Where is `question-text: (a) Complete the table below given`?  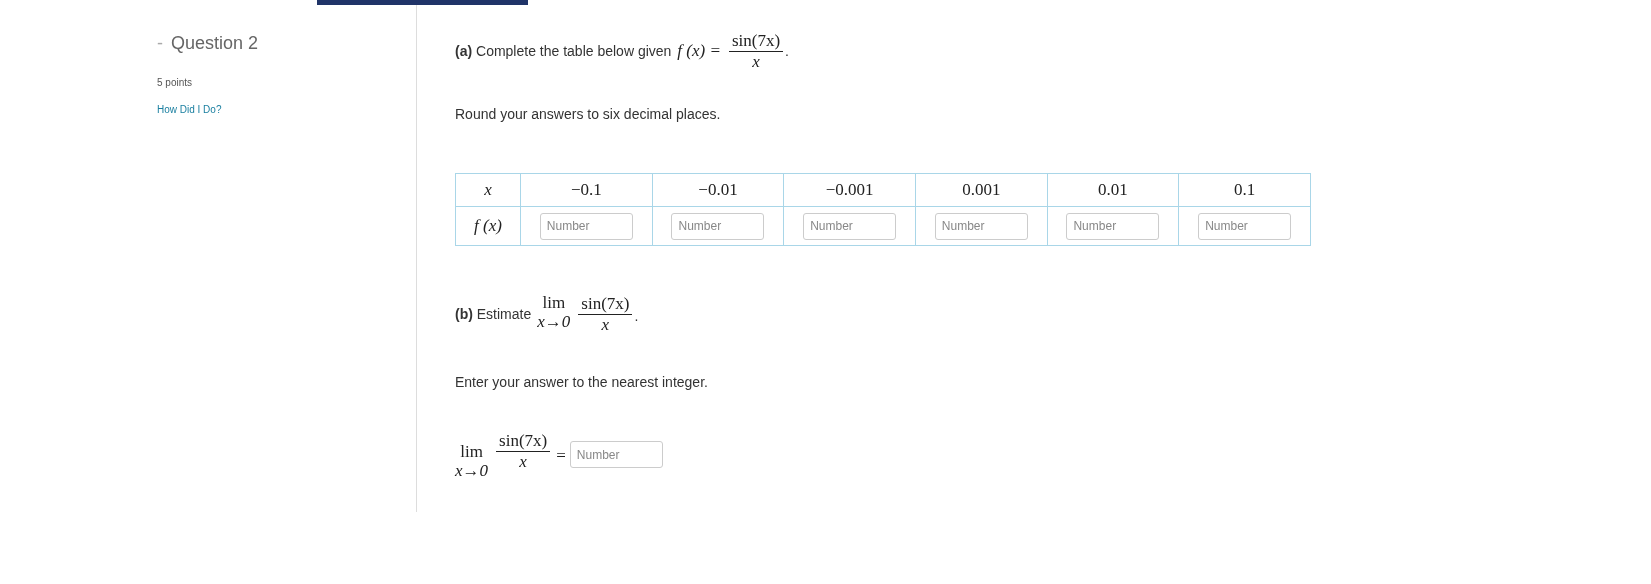 question-text: (a) Complete the table below given is located at coordinates (563, 51).